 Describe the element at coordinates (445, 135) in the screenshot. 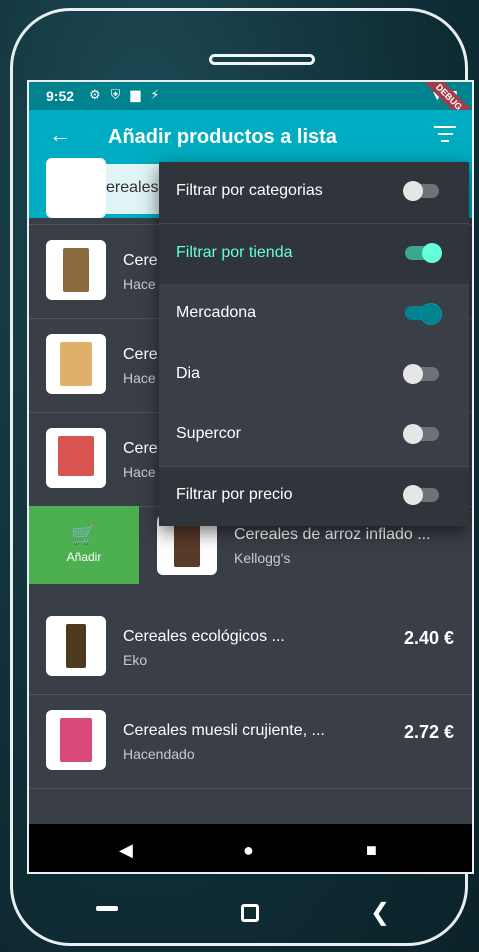

I see `filter-icon` at that location.